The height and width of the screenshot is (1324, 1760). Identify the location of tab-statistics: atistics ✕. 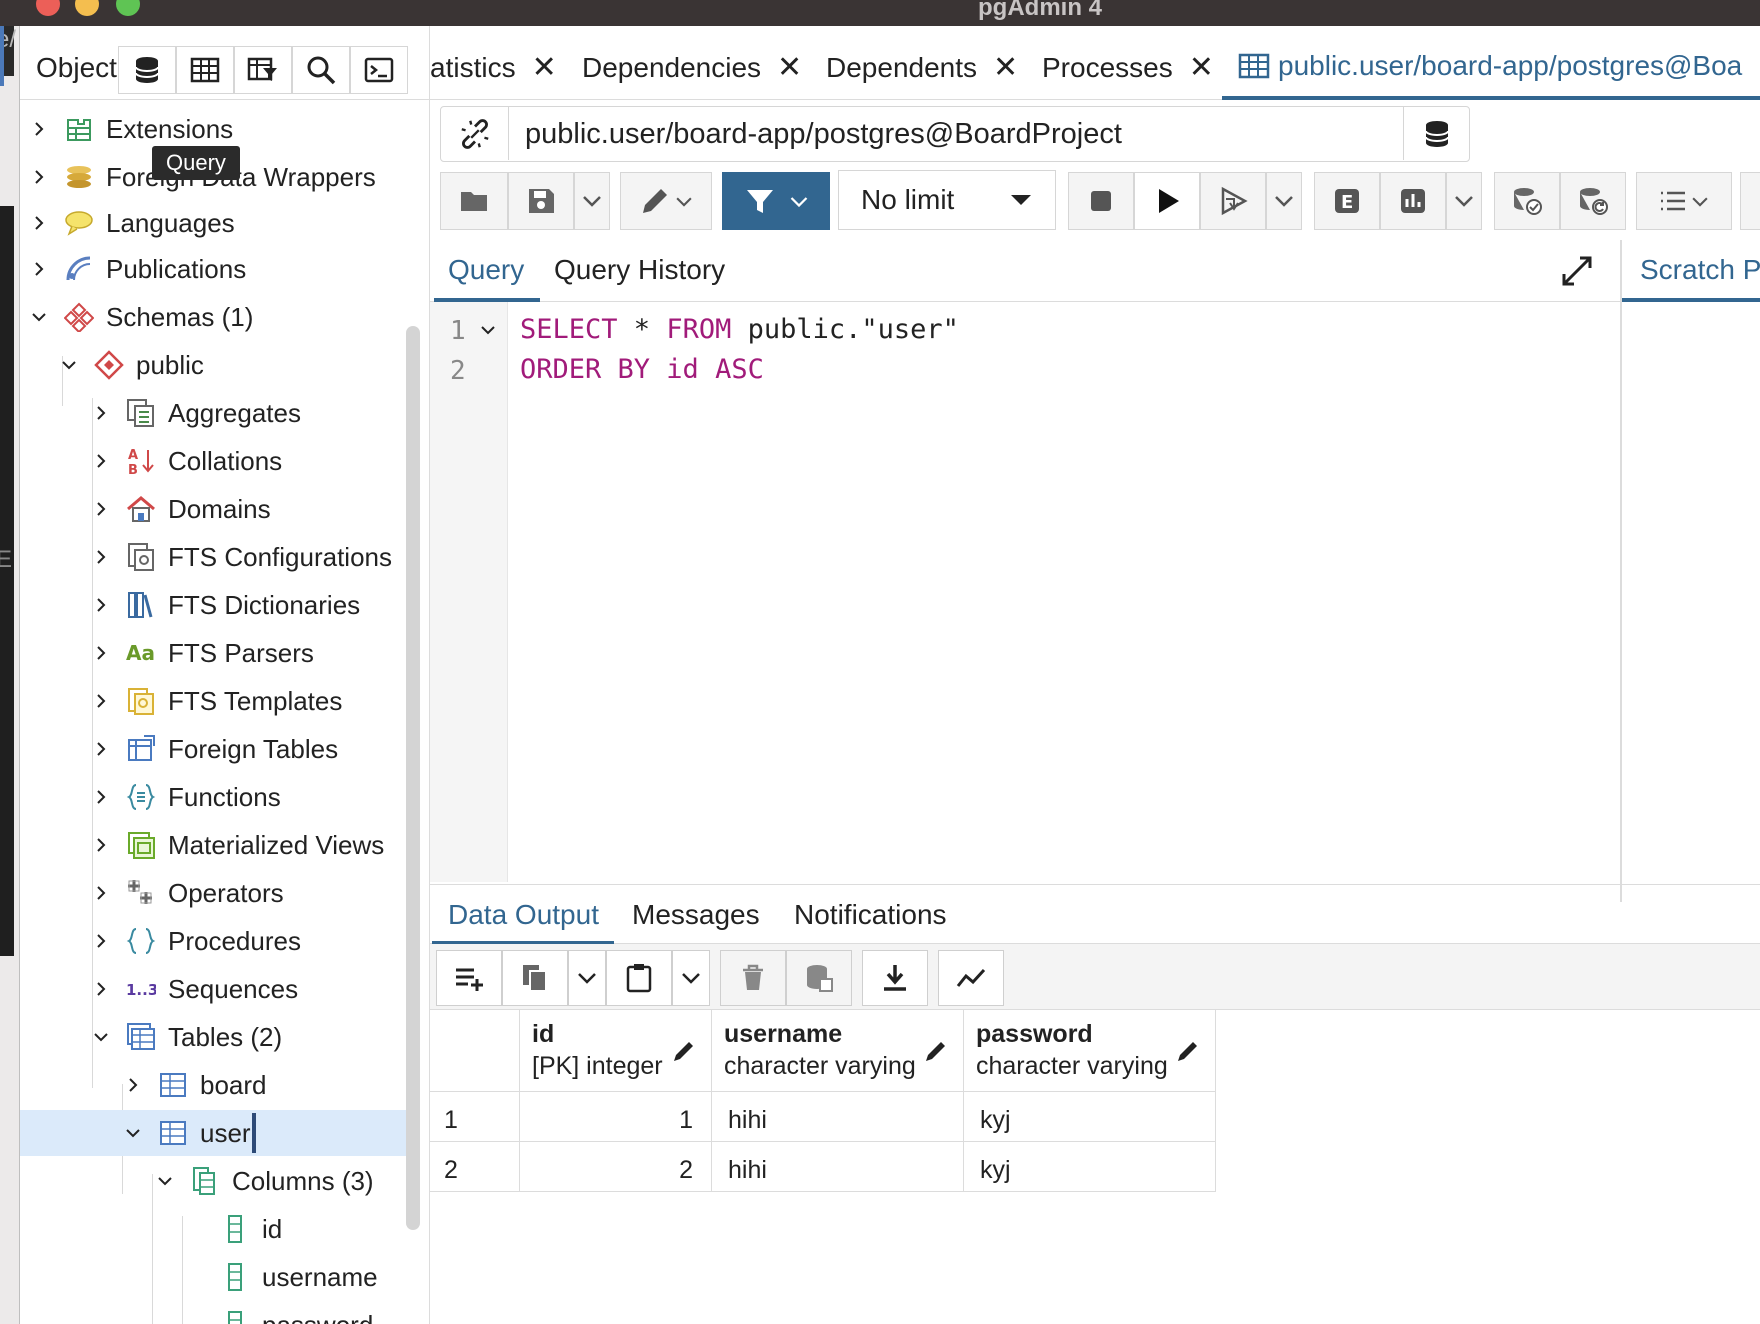
(493, 67).